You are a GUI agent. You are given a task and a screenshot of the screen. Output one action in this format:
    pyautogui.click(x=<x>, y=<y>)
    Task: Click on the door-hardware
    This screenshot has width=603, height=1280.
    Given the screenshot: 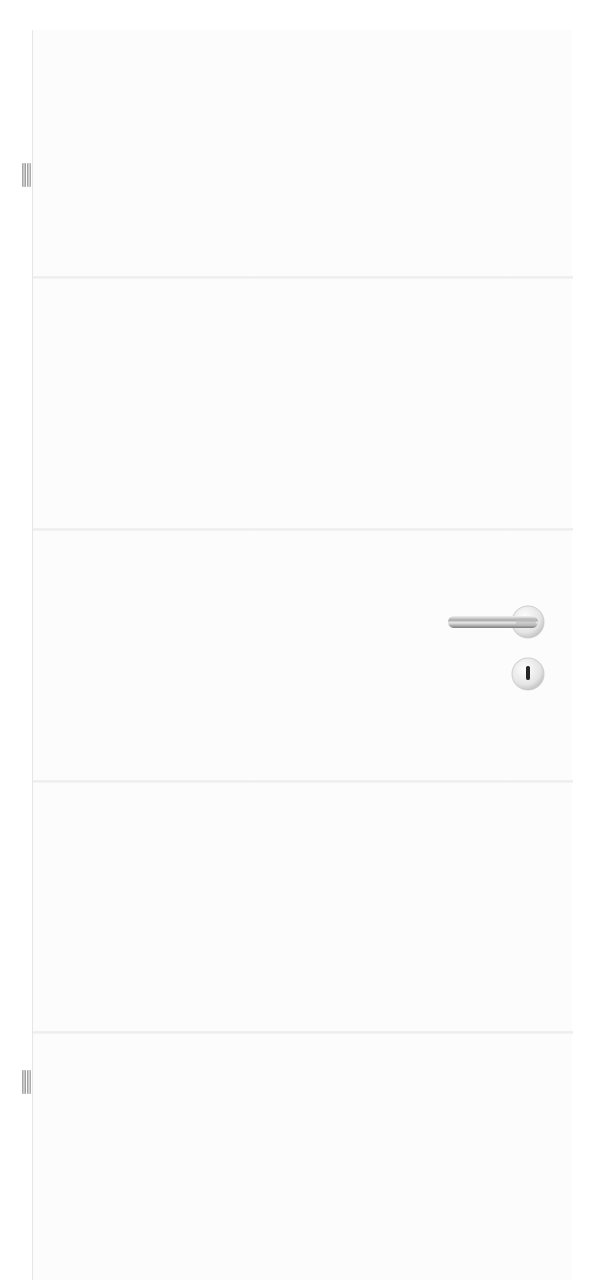 What is the action you would take?
    pyautogui.click(x=496, y=648)
    